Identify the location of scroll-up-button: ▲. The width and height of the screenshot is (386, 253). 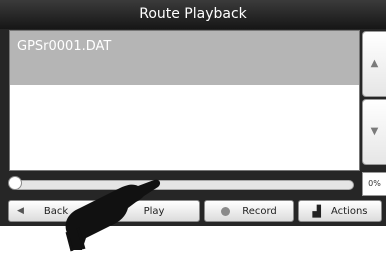
(374, 64).